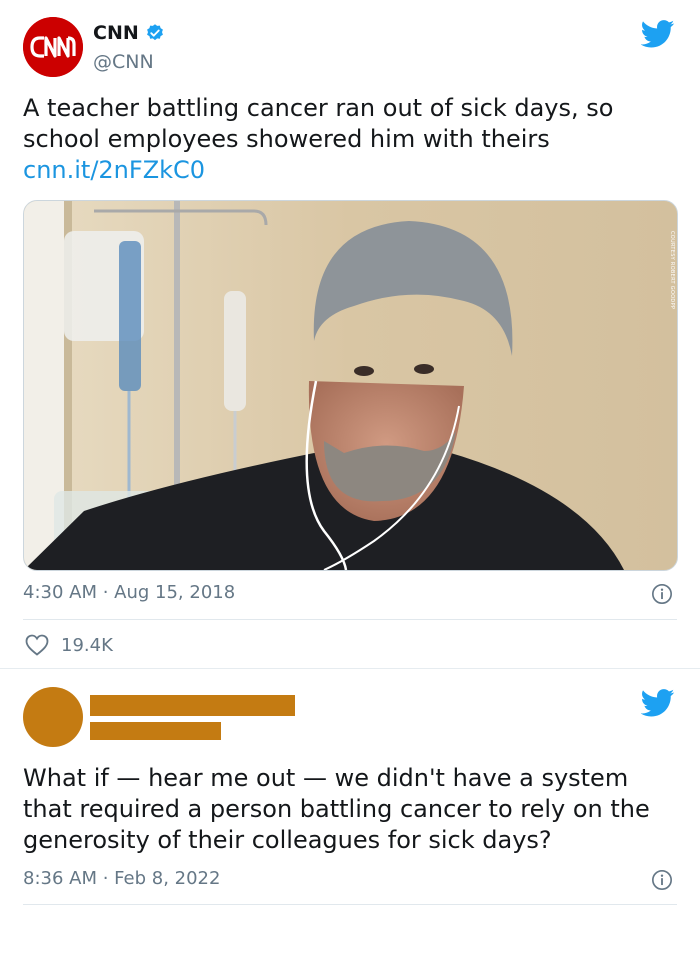 The height and width of the screenshot is (959, 700). What do you see at coordinates (87, 645) in the screenshot?
I see `like-count: 19.4K` at bounding box center [87, 645].